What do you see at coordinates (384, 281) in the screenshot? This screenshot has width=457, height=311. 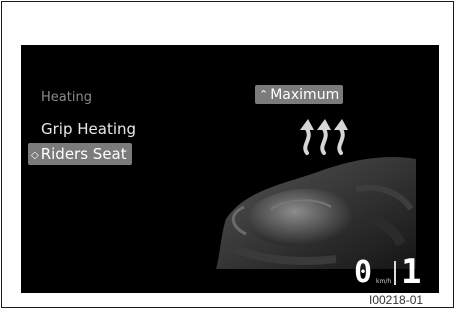 I see `speed-unit: km/h` at bounding box center [384, 281].